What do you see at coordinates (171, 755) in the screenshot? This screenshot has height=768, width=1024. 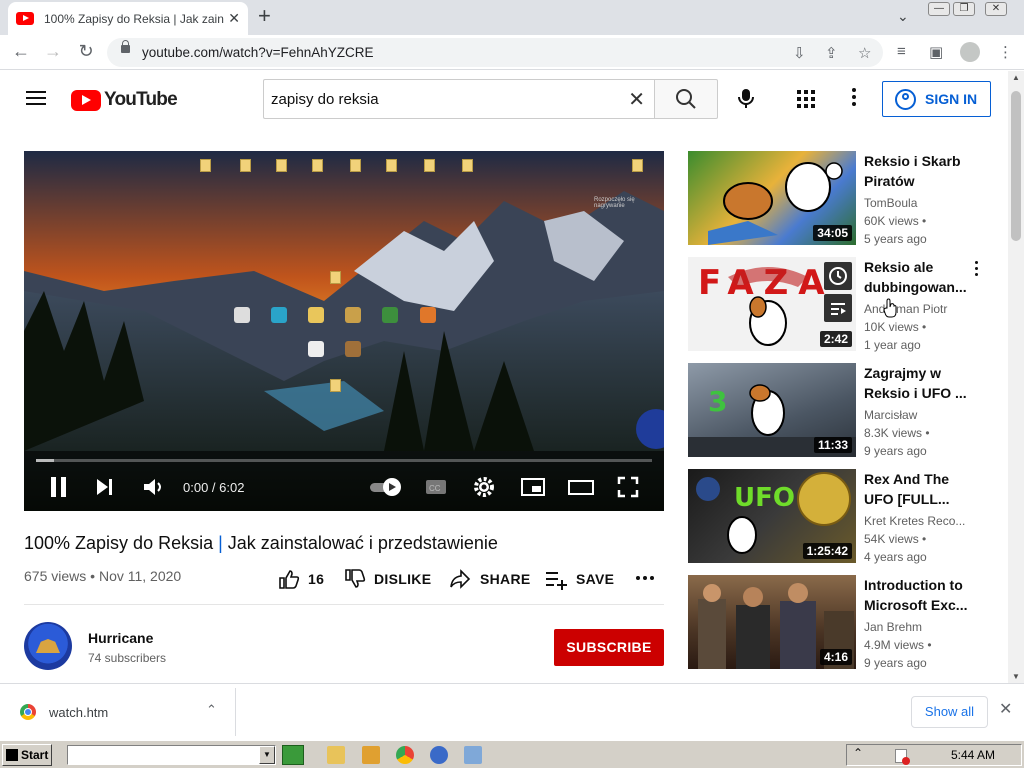 I see `address-combo: ▼` at bounding box center [171, 755].